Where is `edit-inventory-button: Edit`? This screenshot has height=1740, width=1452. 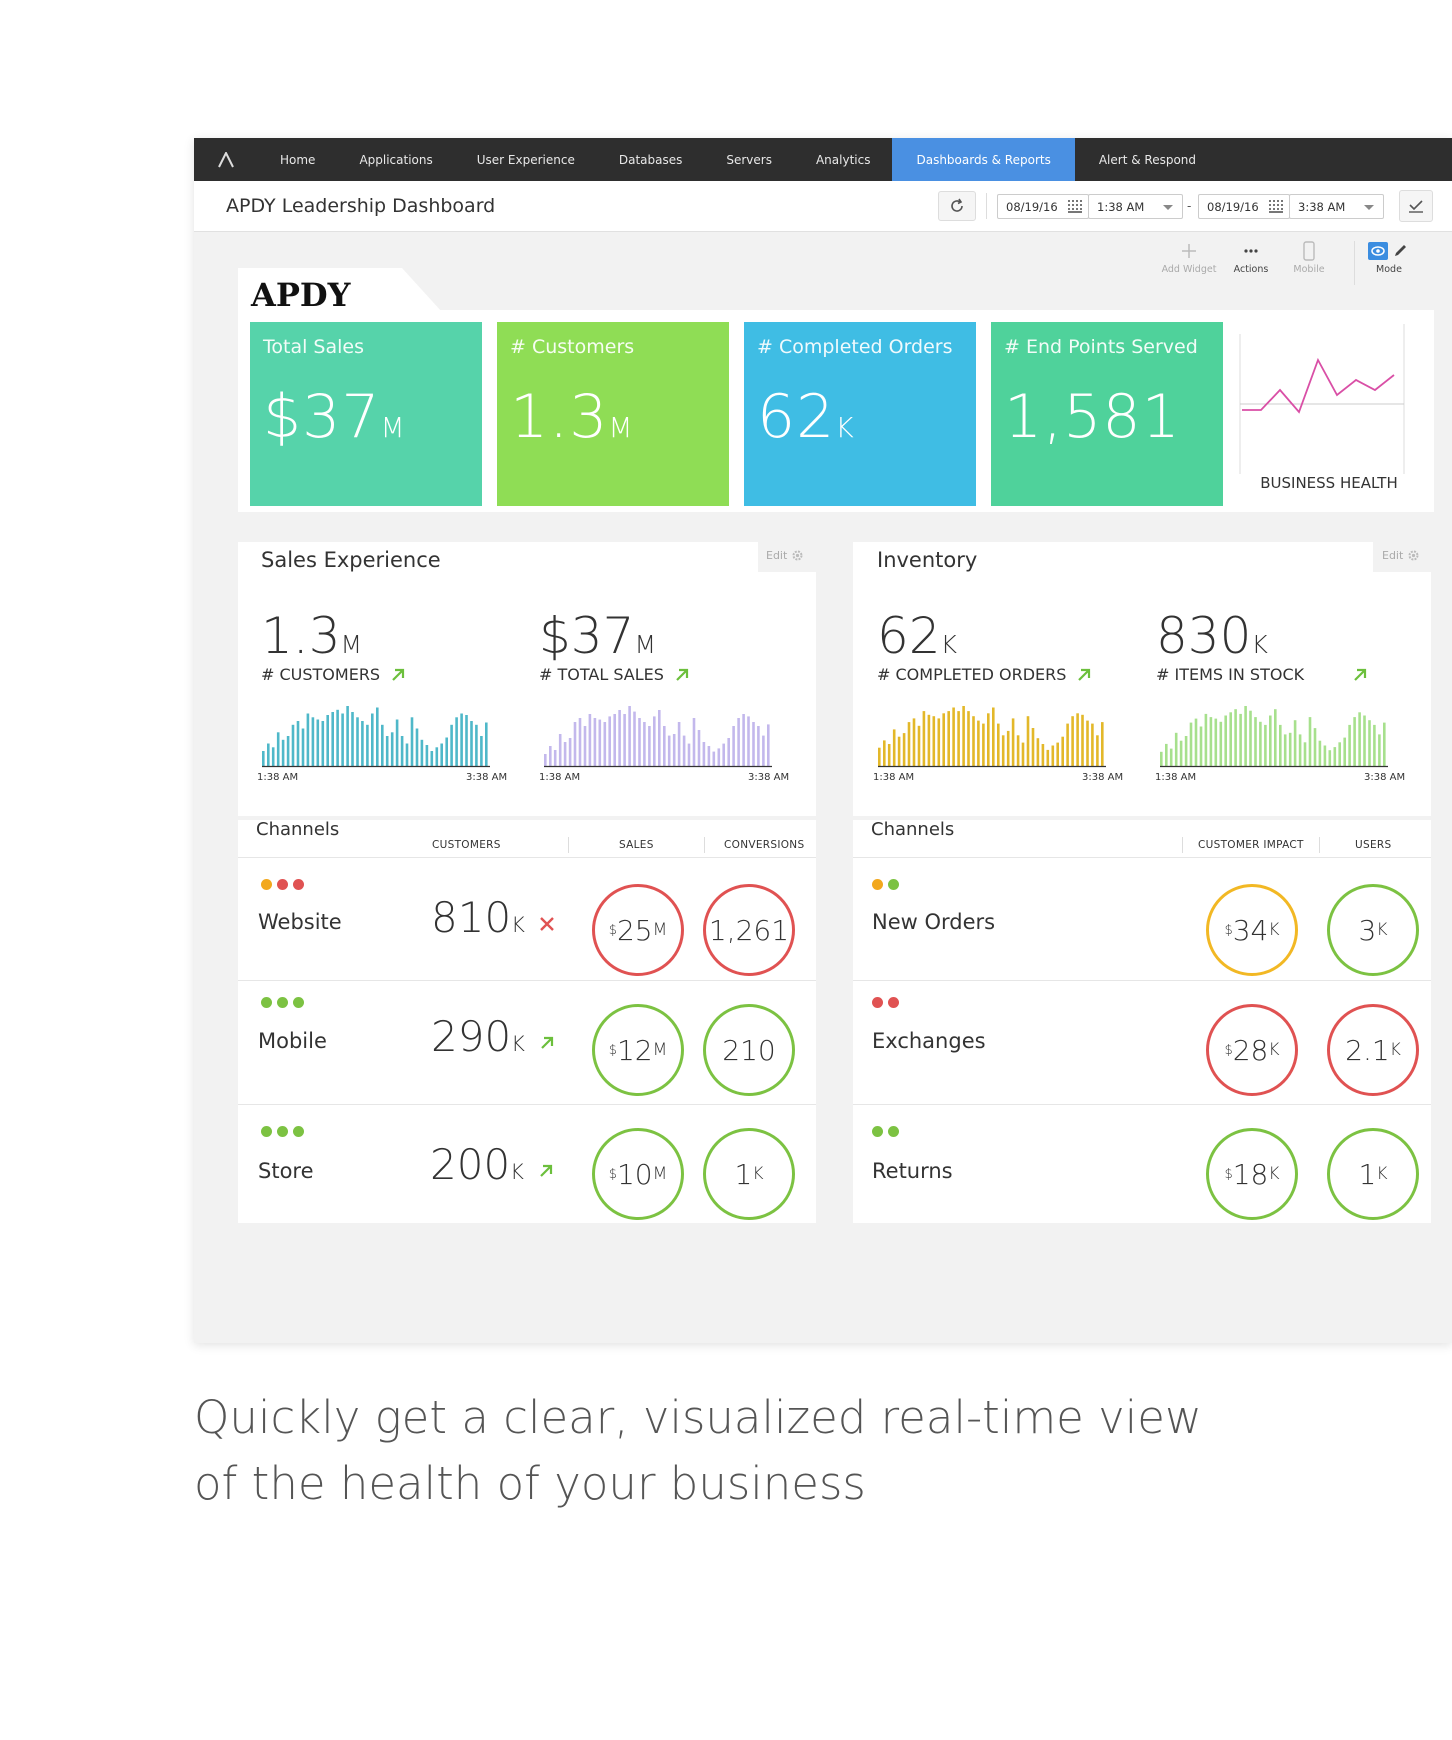
edit-inventory-button: Edit is located at coordinates (1401, 555).